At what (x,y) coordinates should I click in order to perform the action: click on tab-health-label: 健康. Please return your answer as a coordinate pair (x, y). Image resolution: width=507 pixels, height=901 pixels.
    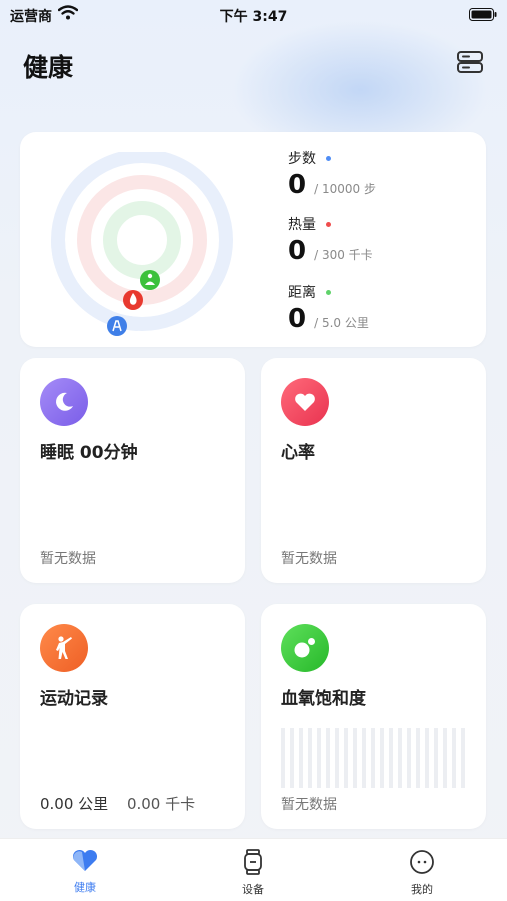
    Looking at the image, I should click on (85, 887).